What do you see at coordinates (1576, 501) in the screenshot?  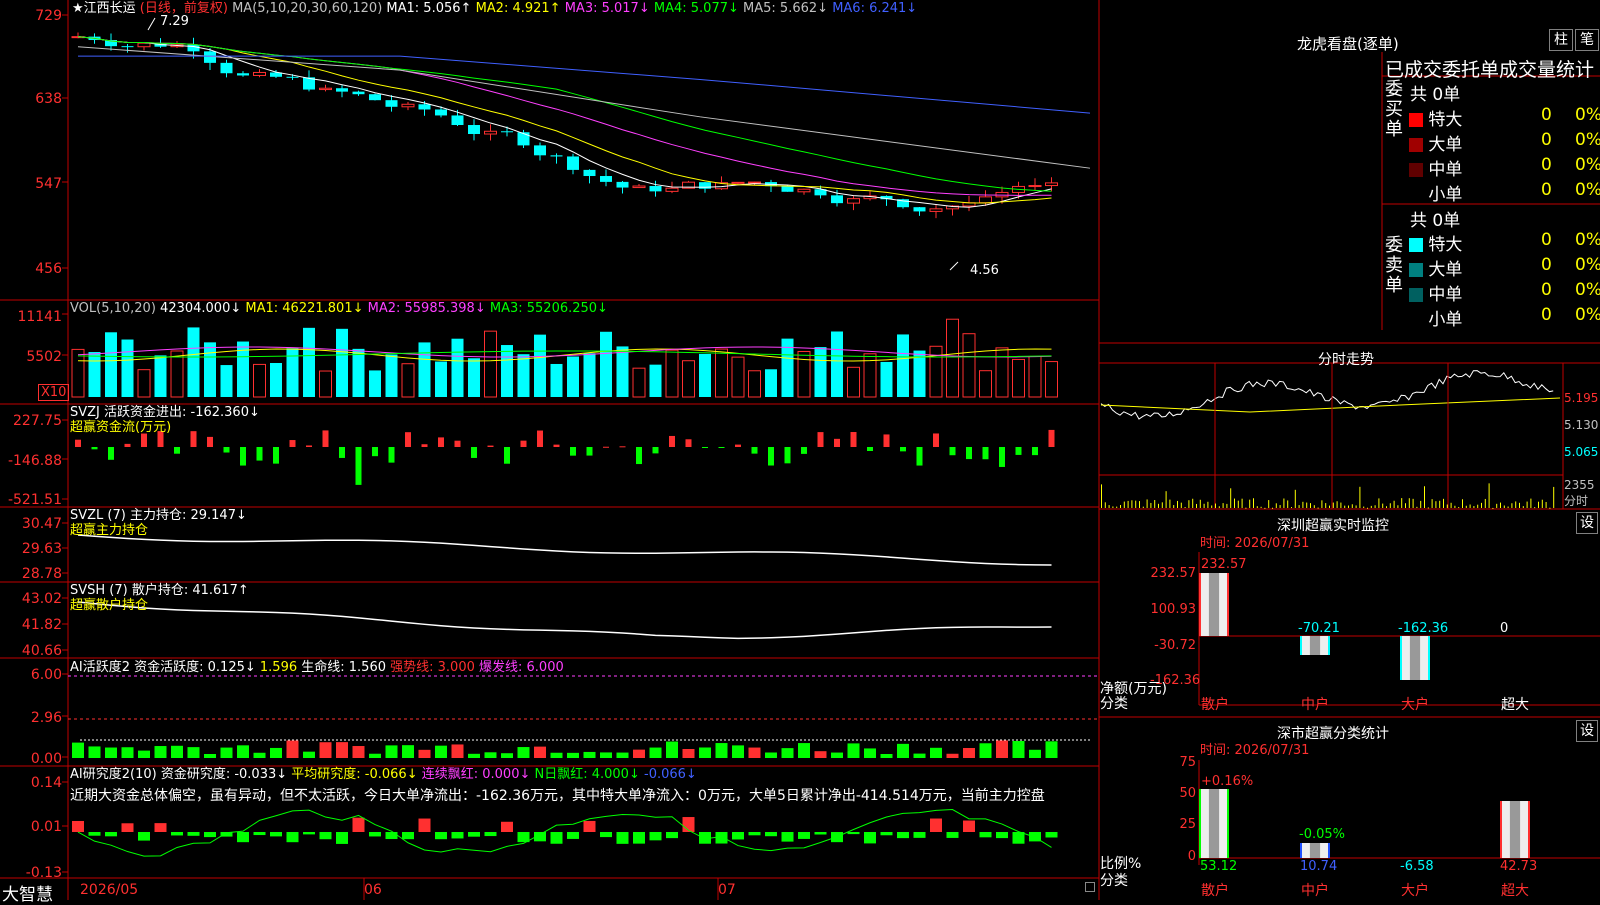 I see `intraday-vol-unit: 分时` at bounding box center [1576, 501].